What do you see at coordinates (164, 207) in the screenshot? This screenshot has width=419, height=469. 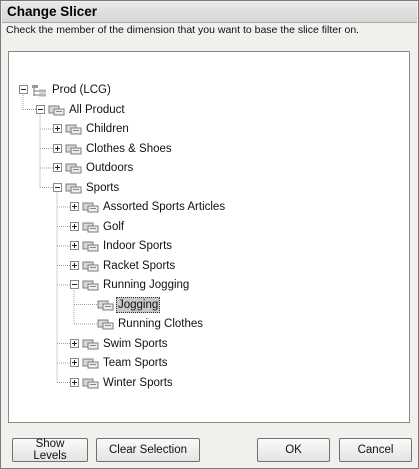 I see `tree-item-label: Assorted Sports Articles` at bounding box center [164, 207].